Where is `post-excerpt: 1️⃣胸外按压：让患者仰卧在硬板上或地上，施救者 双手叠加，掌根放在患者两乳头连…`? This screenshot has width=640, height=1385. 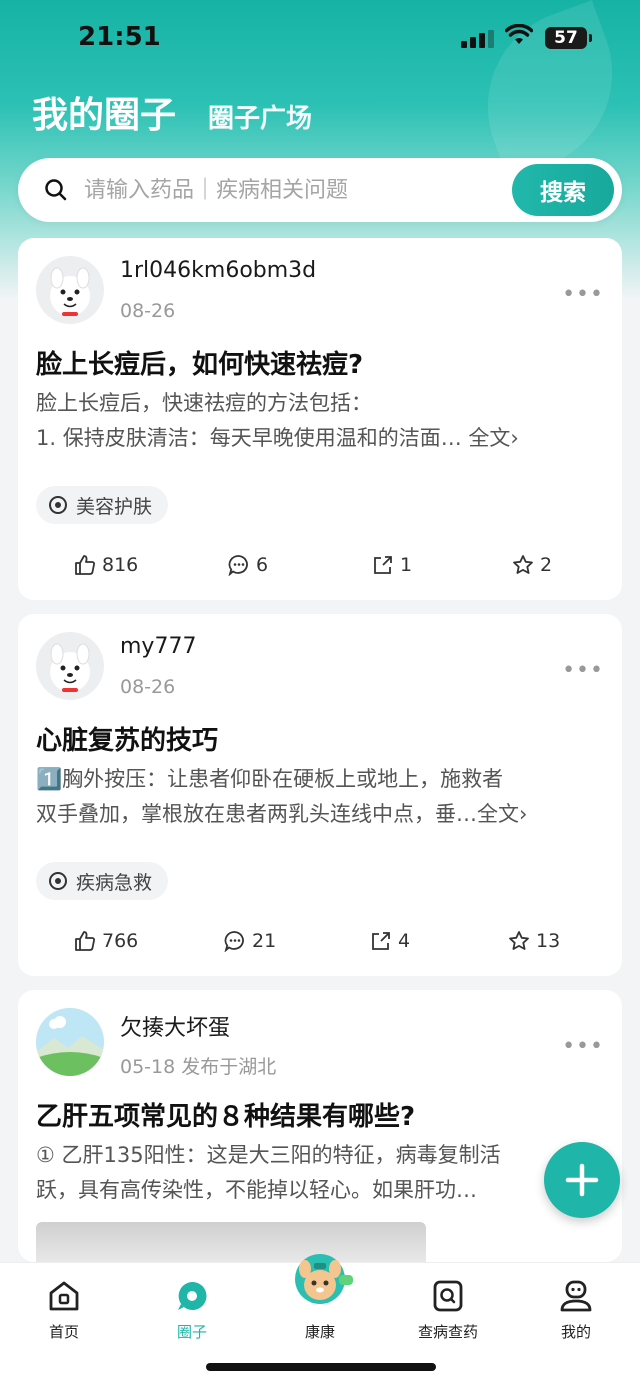 post-excerpt: 1️⃣胸外按压：让患者仰卧在硬板上或地上，施救者 双手叠加，掌根放在患者两乳头连… is located at coordinates (322, 797).